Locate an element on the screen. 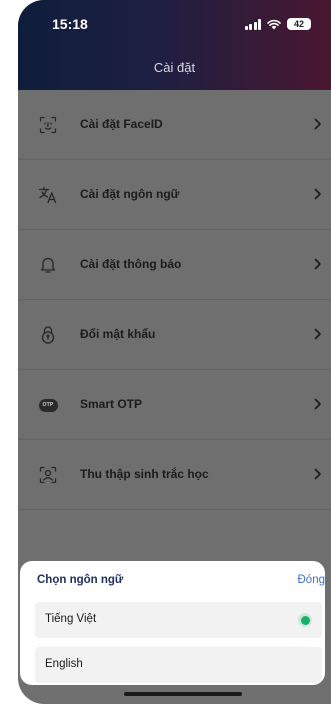  biometric-icon is located at coordinates (48, 475).